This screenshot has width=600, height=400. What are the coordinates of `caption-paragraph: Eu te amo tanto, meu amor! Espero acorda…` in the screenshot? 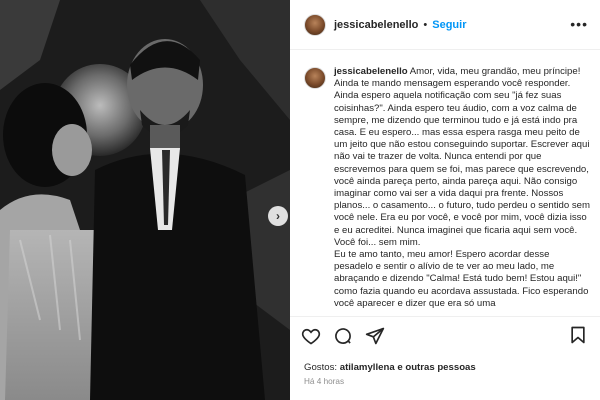 It's located at (461, 279).